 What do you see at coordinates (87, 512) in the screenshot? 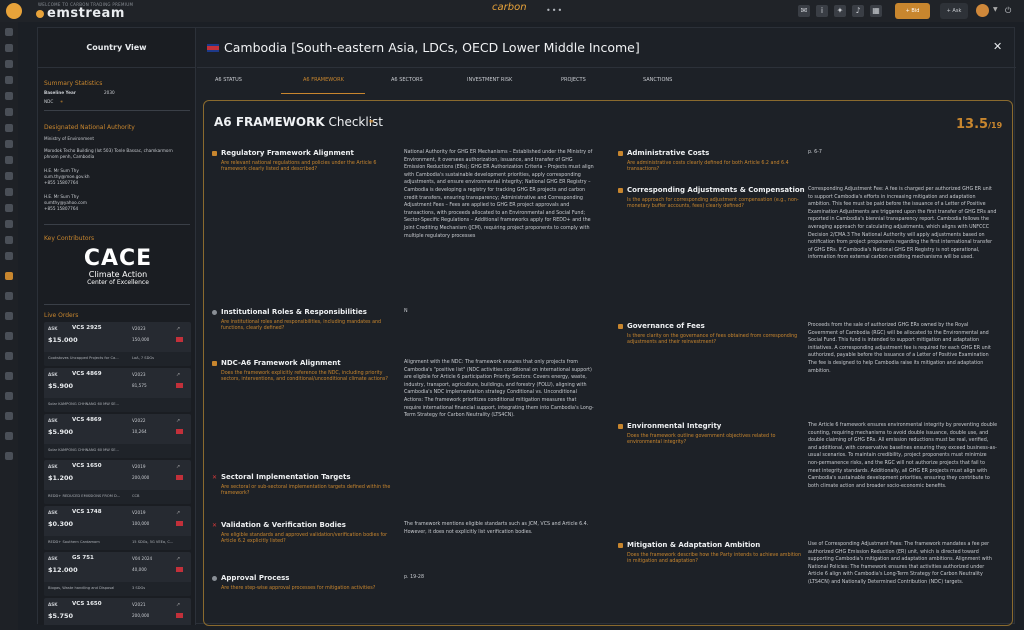
I see `order-project: VCS 1748` at bounding box center [87, 512].